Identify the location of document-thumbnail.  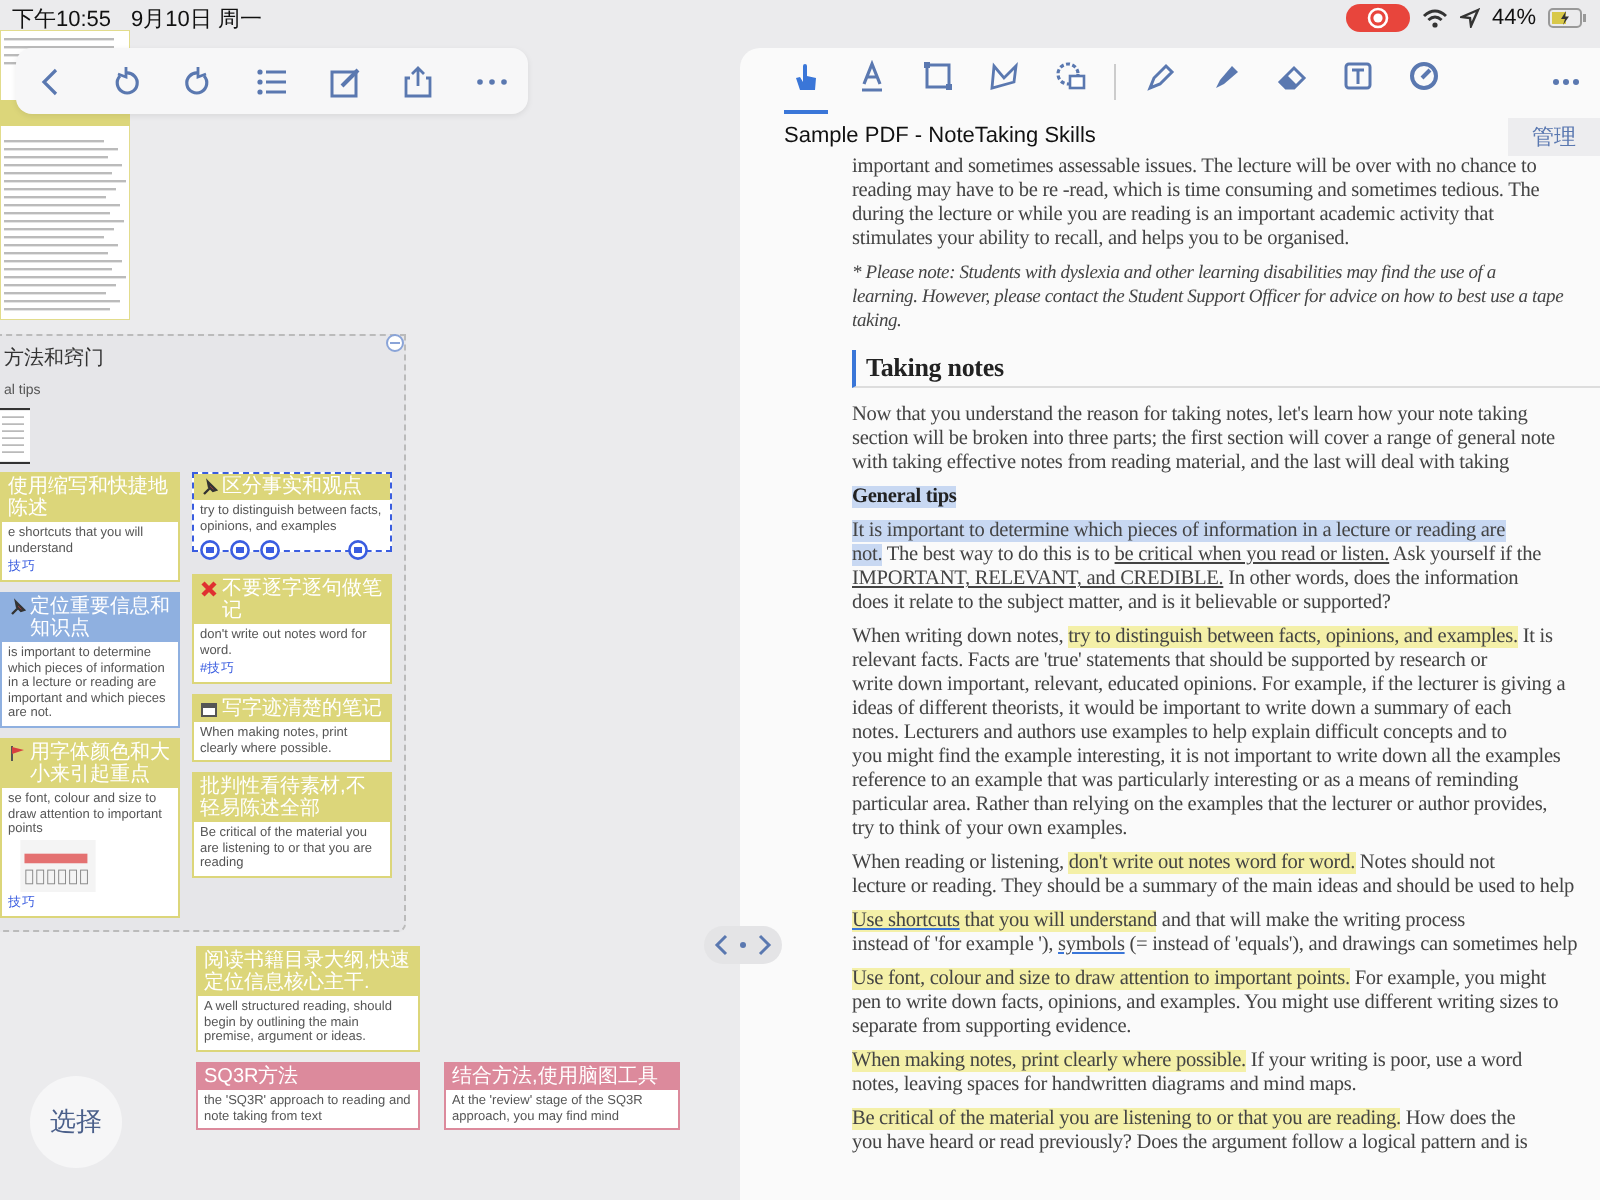
(15, 436).